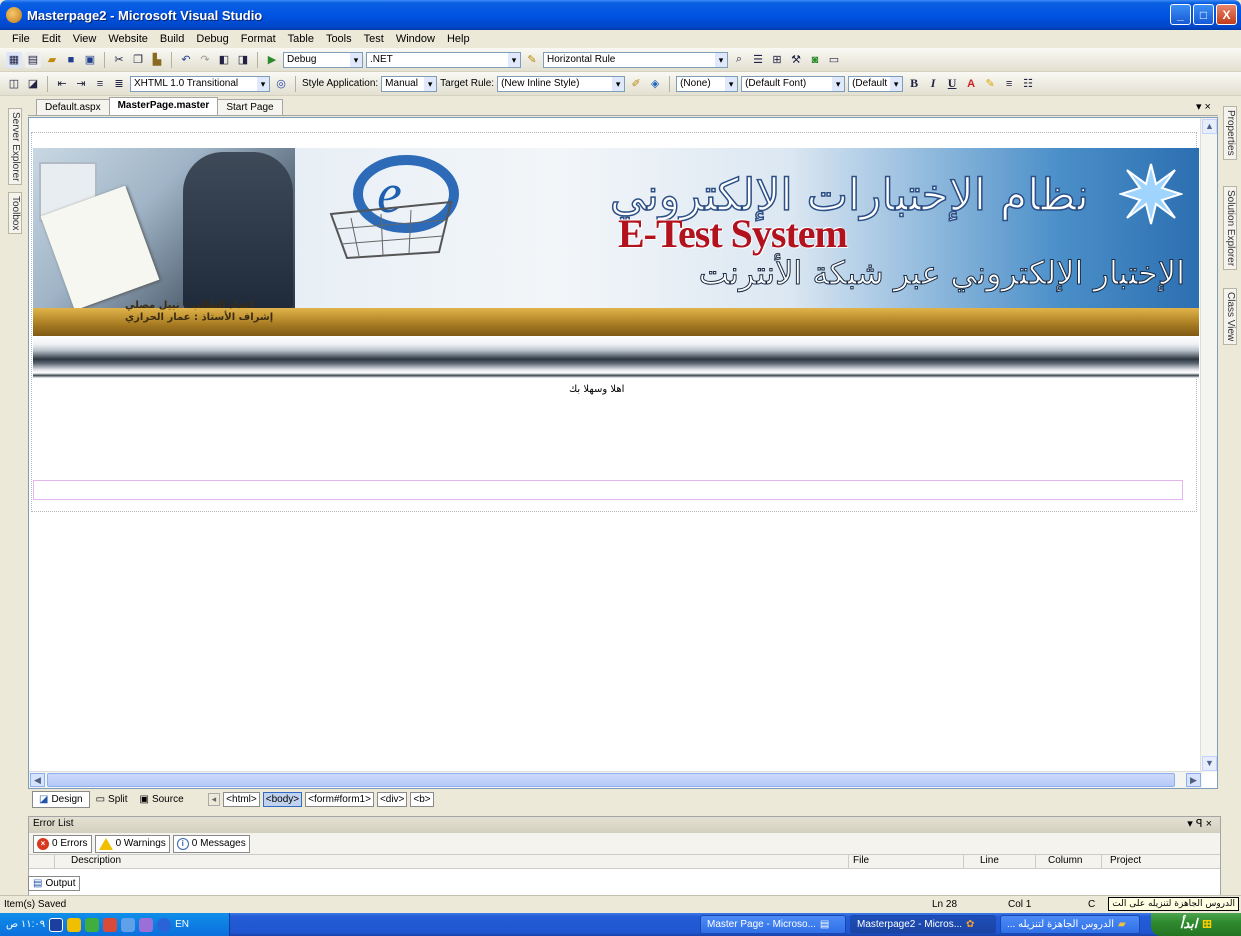 The image size is (1241, 936). Describe the element at coordinates (74, 924) in the screenshot. I see `messenger-icon` at that location.